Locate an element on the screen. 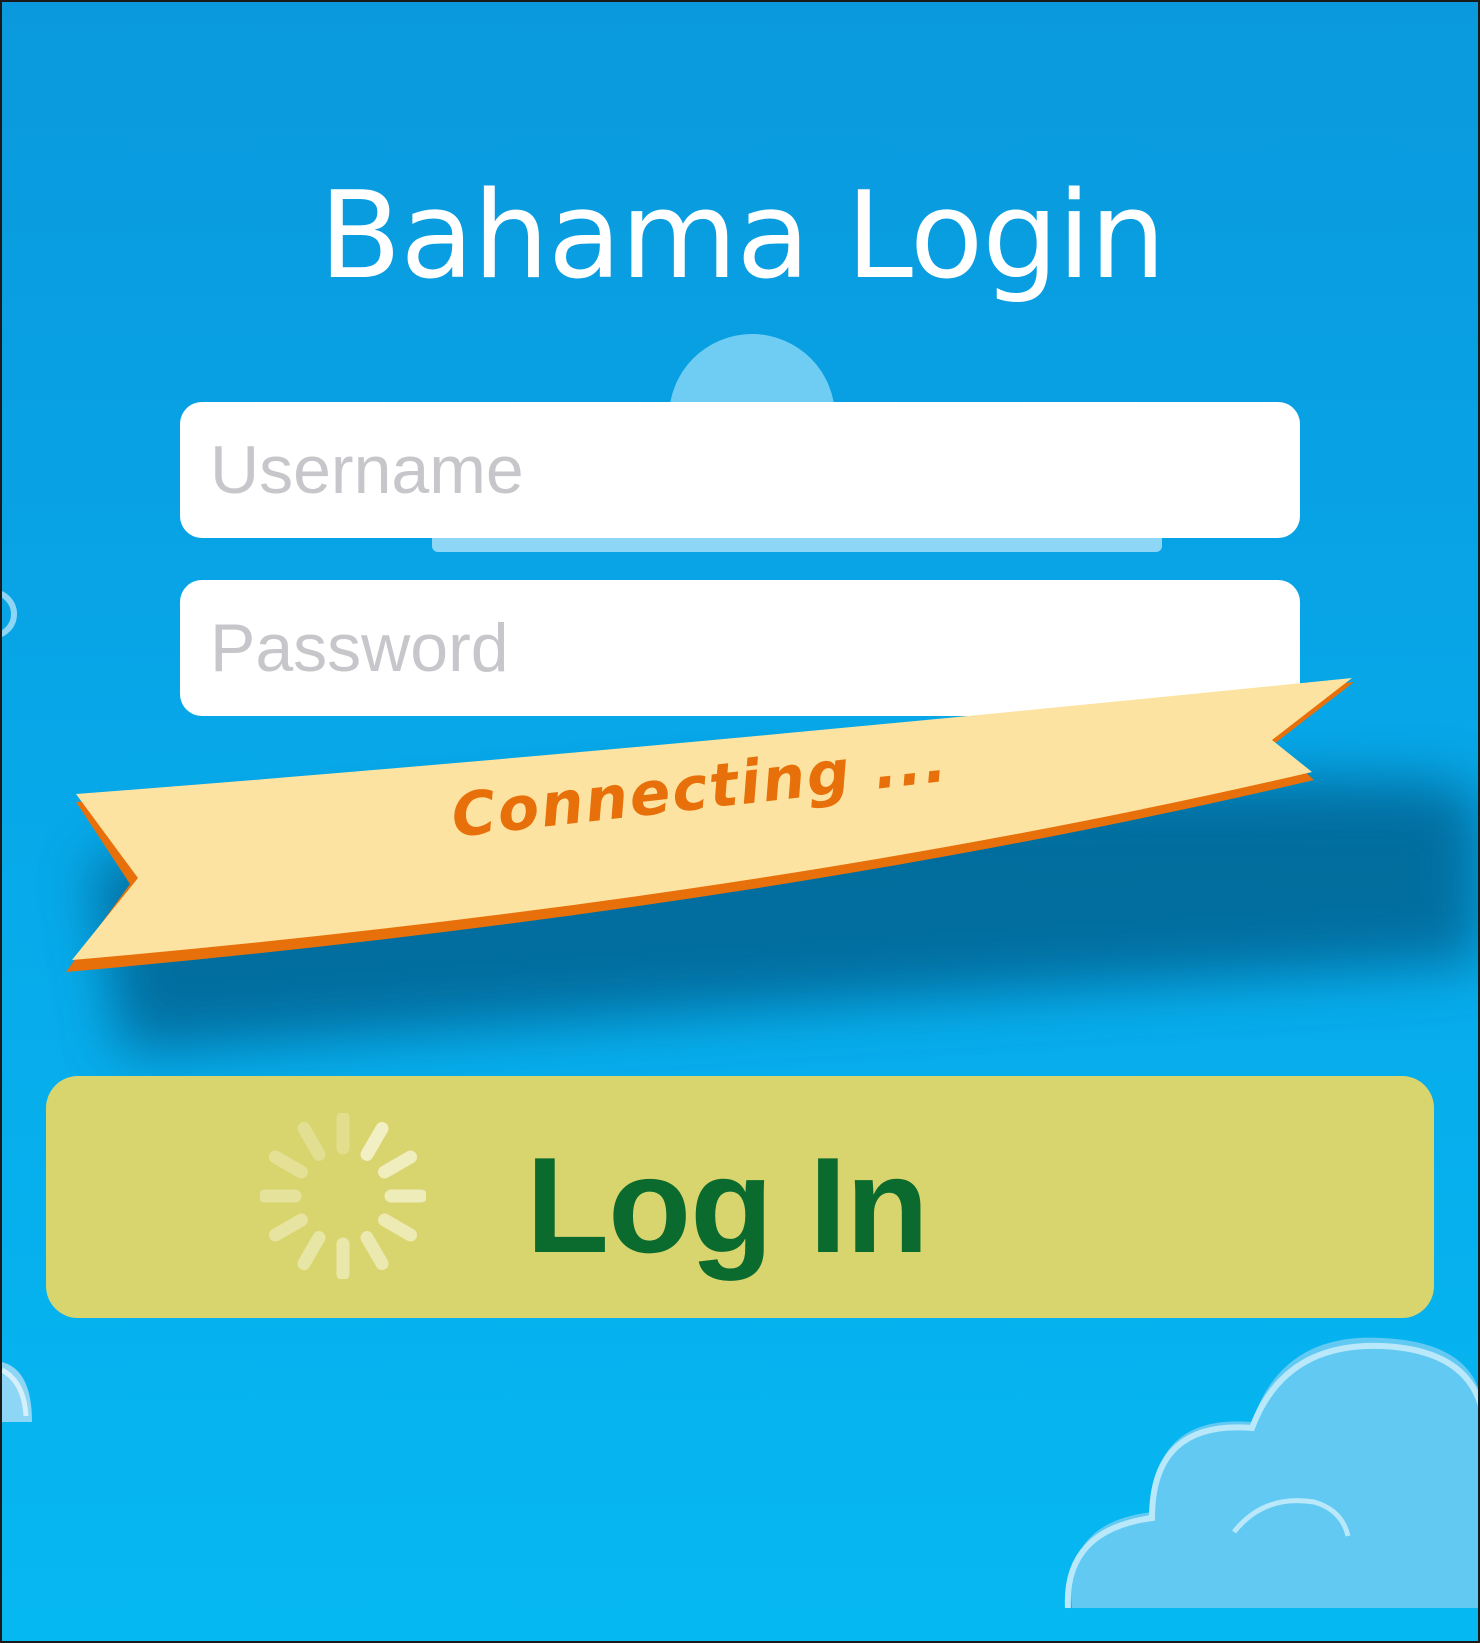  login-button-label: Log In is located at coordinates (727, 1205).